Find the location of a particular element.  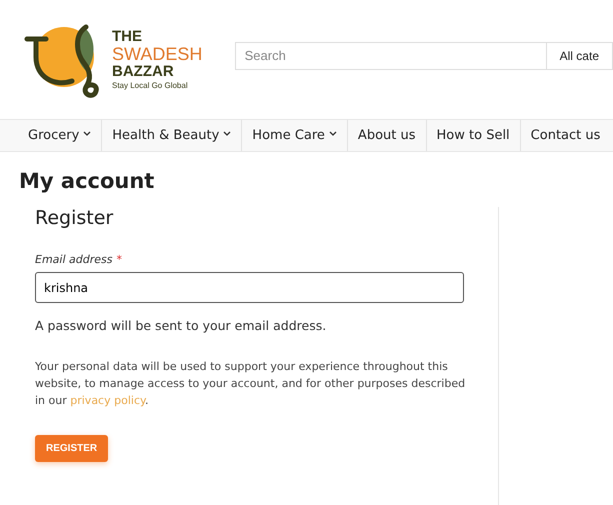

search-field: Search is located at coordinates (390, 56).